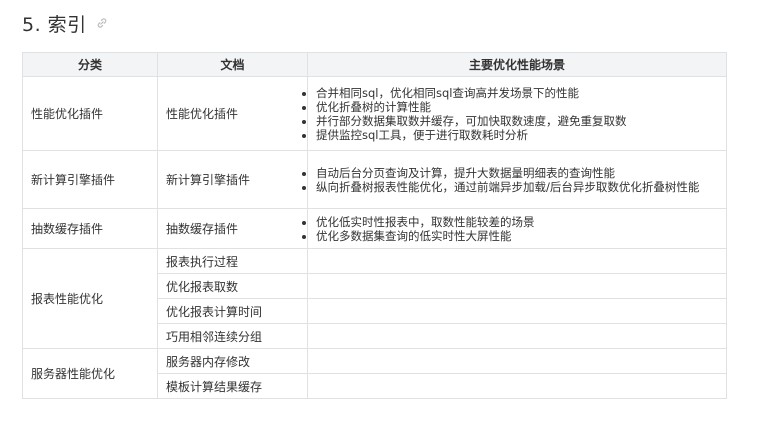 The image size is (758, 436). Describe the element at coordinates (90, 298) in the screenshot. I see `category-cell: 报表性能优化` at that location.